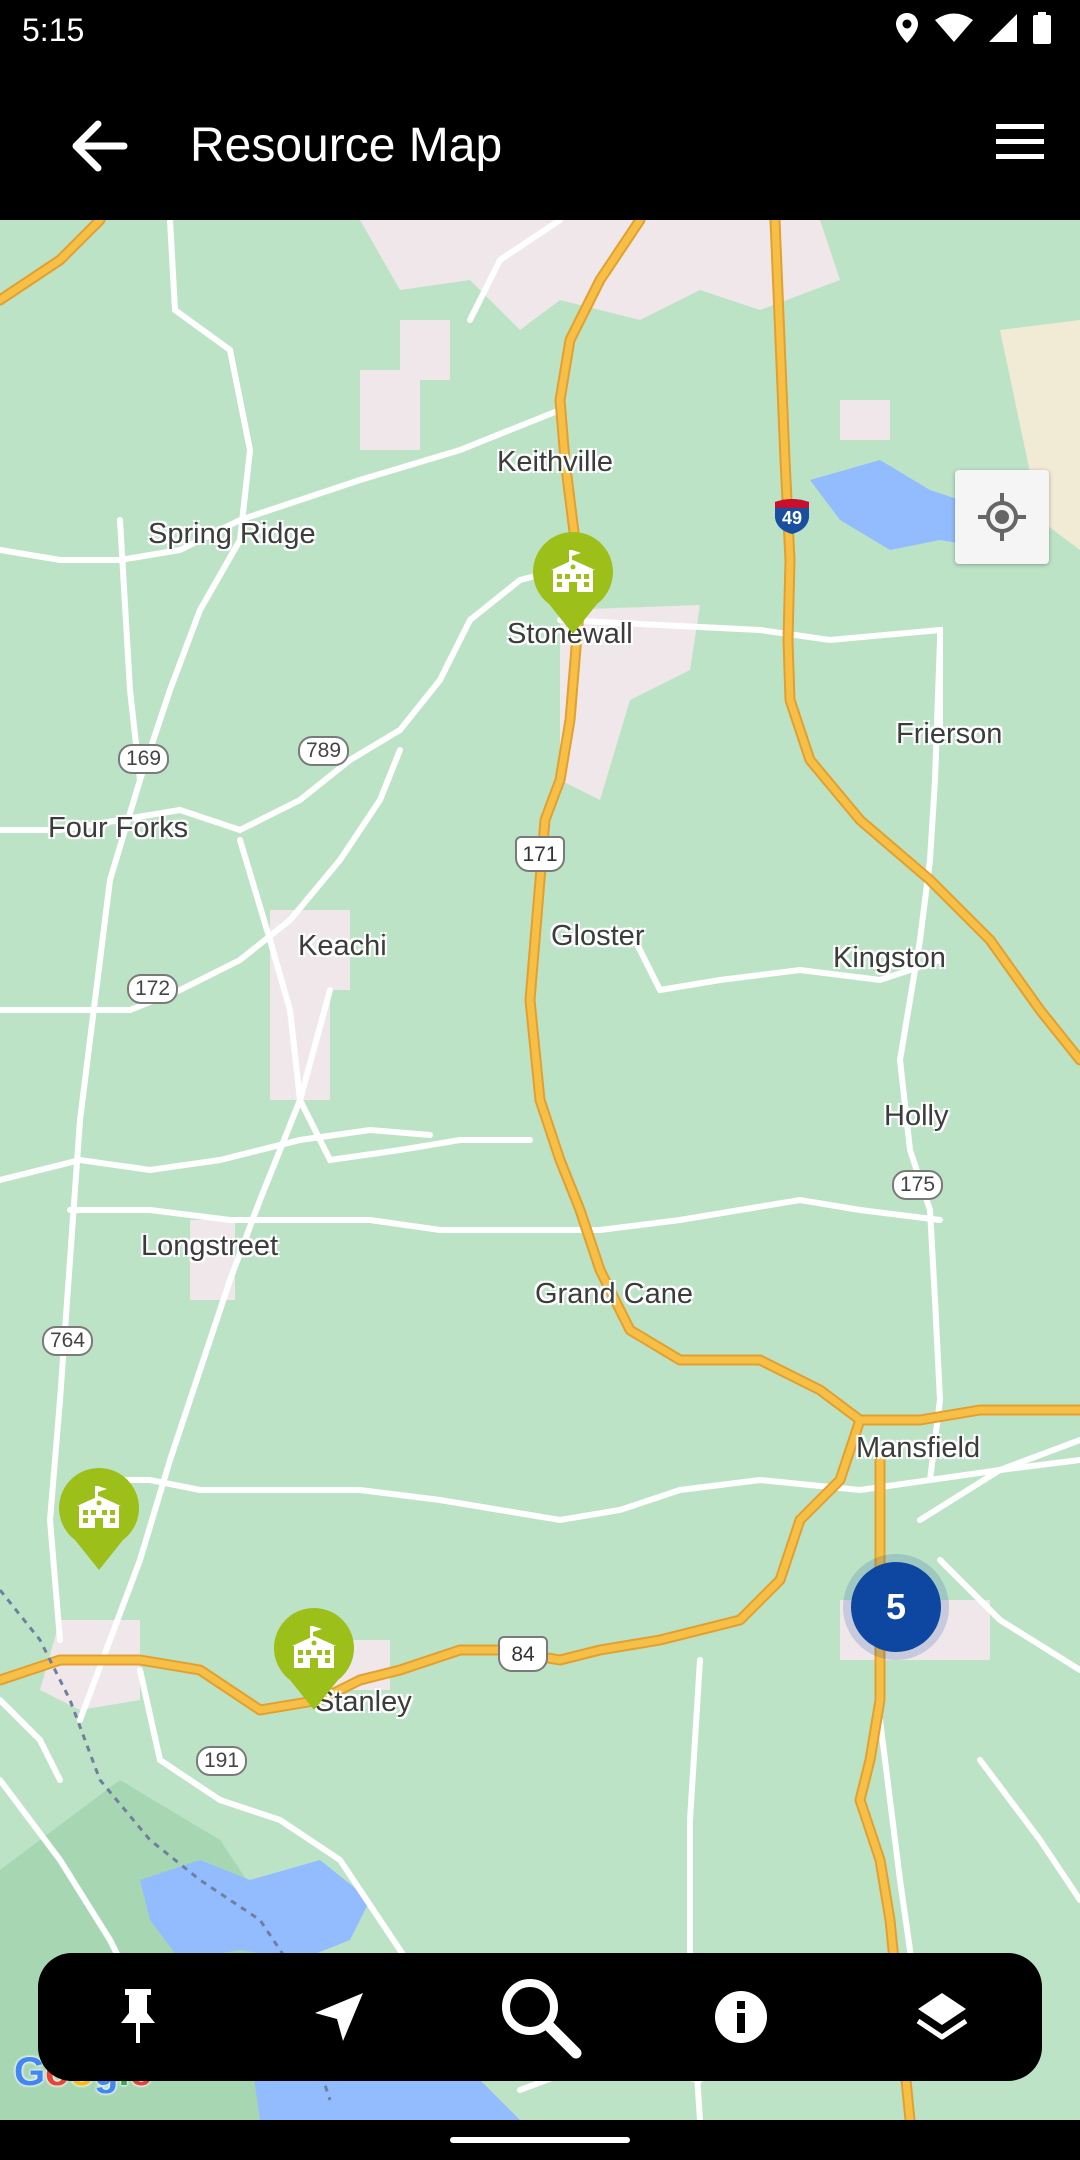  Describe the element at coordinates (954, 27) in the screenshot. I see `wifi-icon` at that location.